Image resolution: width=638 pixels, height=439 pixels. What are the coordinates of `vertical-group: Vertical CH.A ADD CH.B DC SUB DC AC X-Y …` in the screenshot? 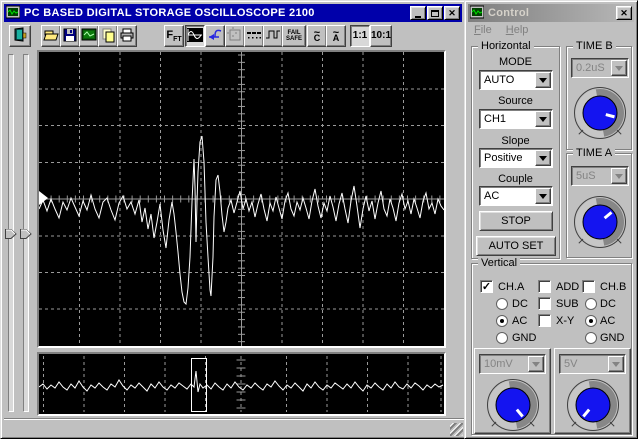 It's located at (551, 346).